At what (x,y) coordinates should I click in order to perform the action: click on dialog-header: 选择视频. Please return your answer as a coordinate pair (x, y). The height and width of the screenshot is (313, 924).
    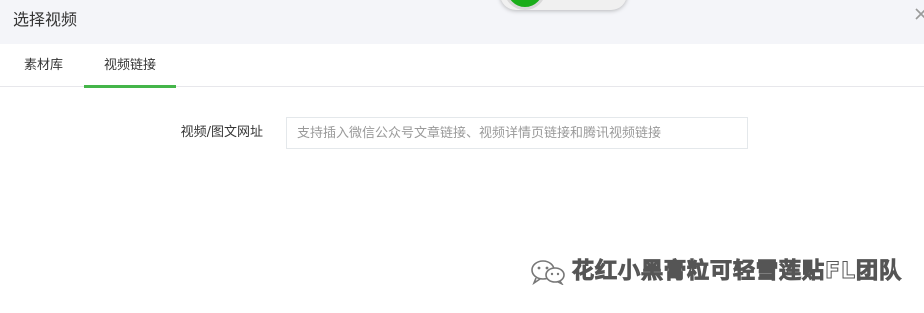
    Looking at the image, I should click on (462, 22).